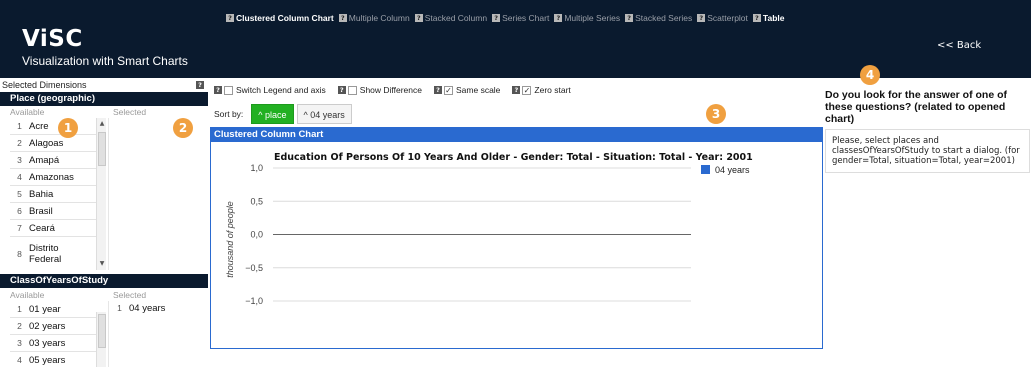 This screenshot has width=1031, height=367. What do you see at coordinates (254, 301) in the screenshot?
I see `y-tick-label: −1,0` at bounding box center [254, 301].